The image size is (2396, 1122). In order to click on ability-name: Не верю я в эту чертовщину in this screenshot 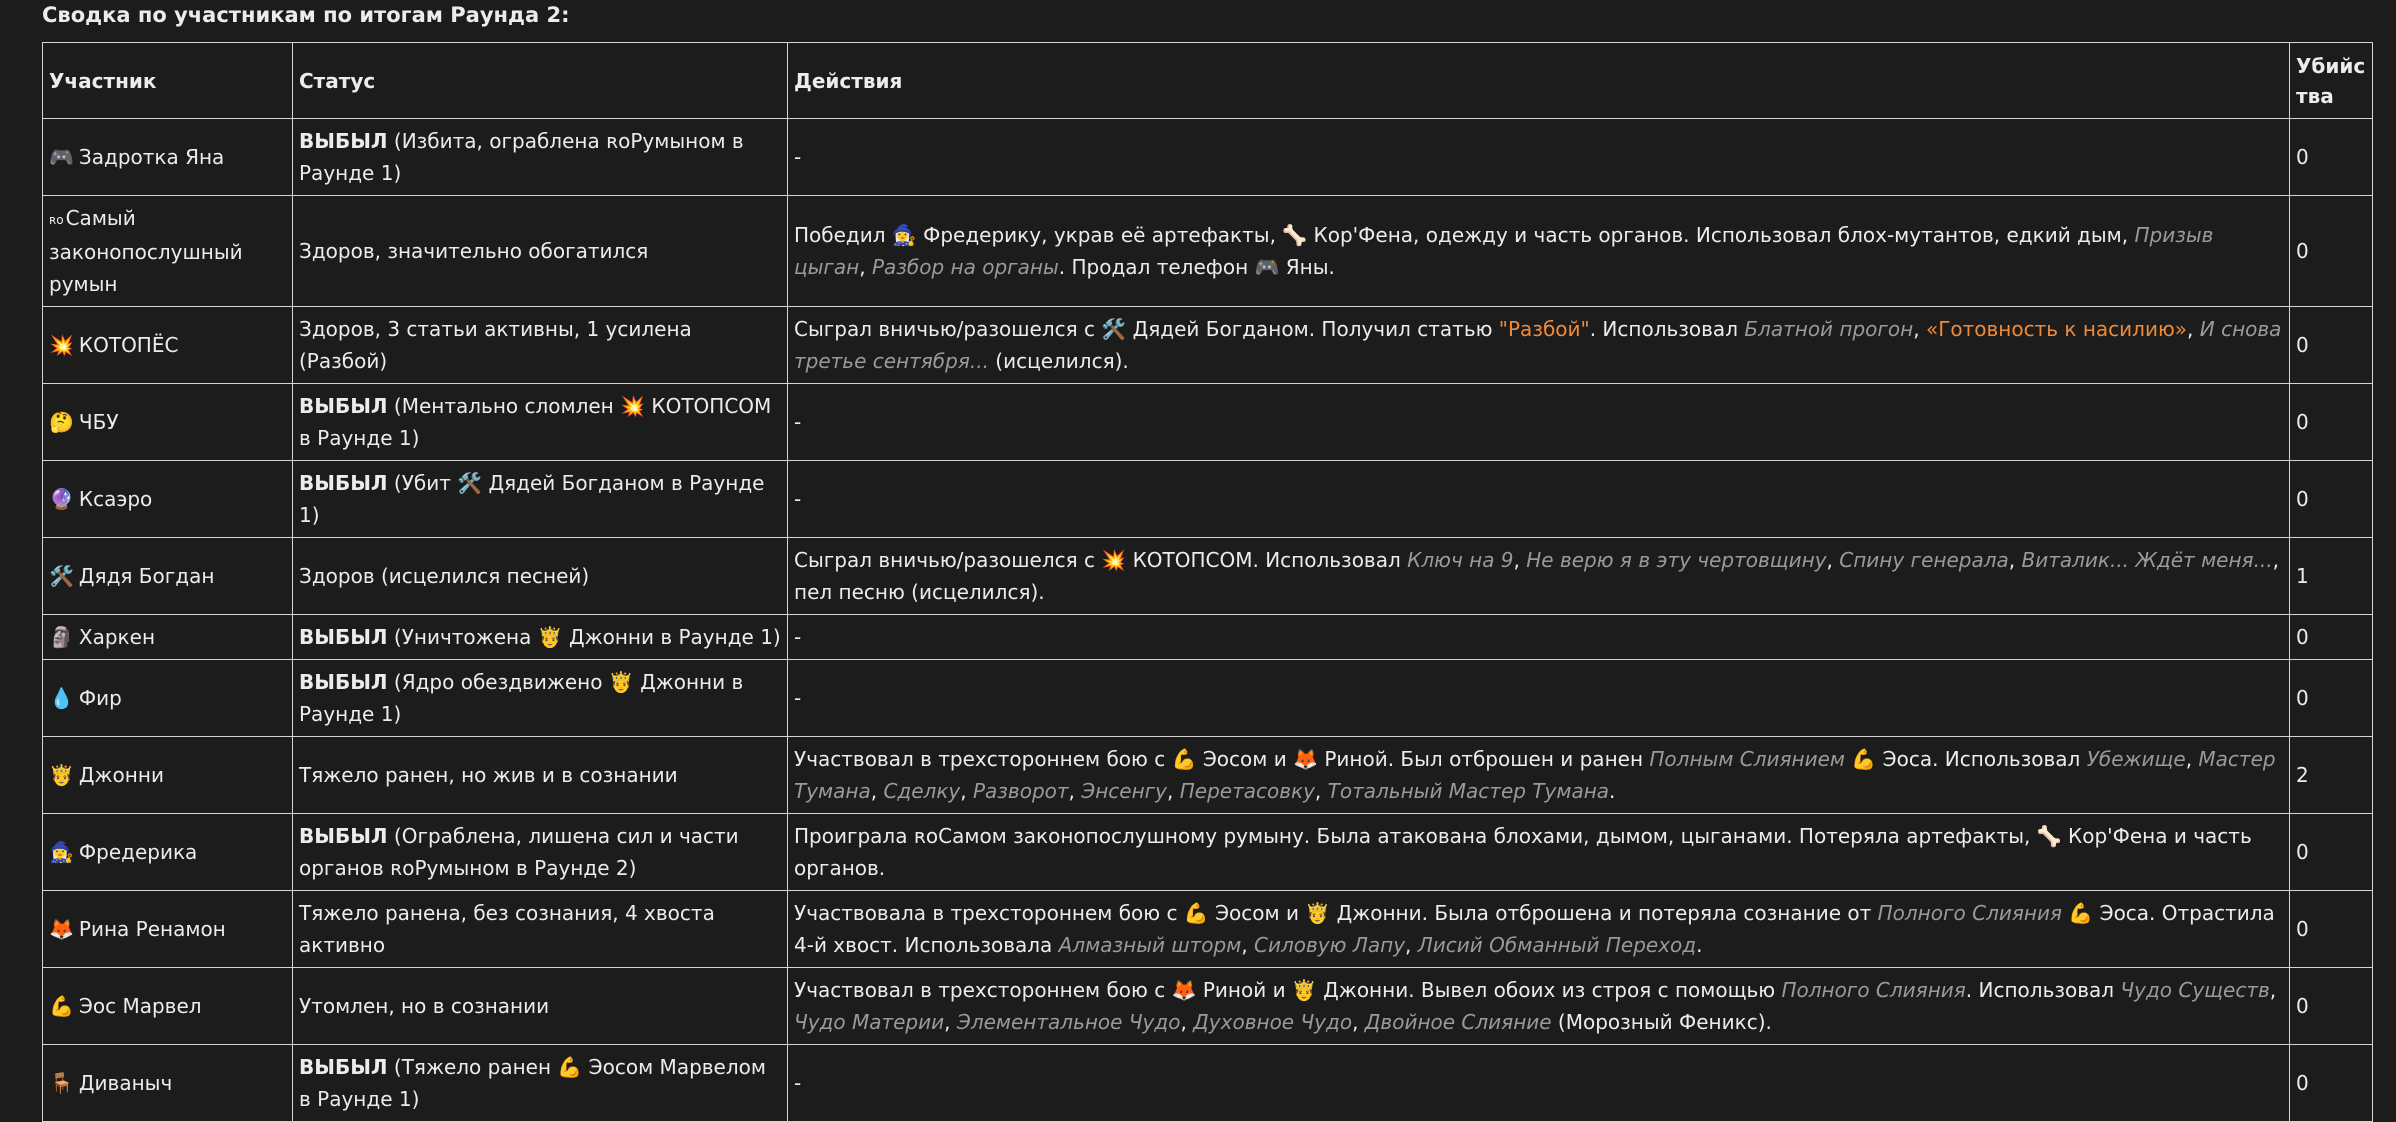, I will do `click(1676, 560)`.